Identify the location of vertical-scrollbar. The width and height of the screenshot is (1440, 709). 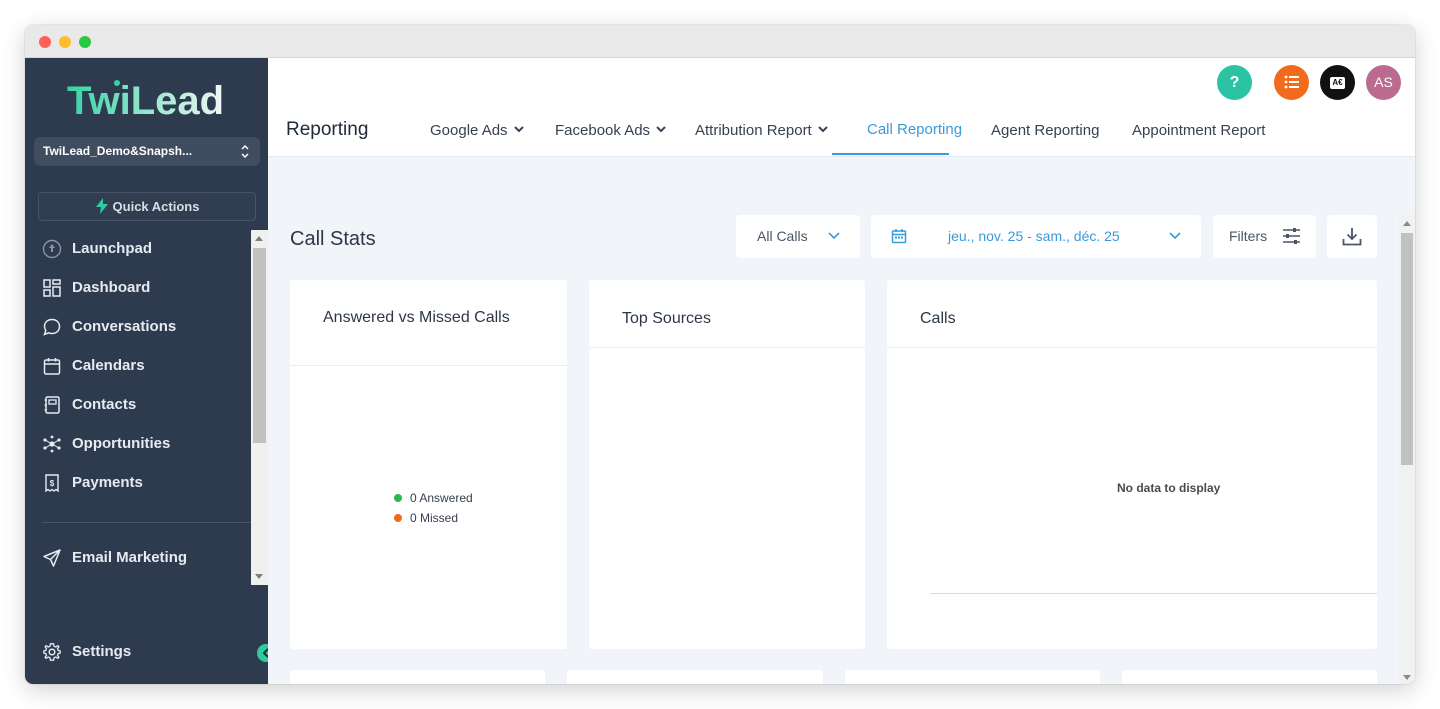
(1407, 449).